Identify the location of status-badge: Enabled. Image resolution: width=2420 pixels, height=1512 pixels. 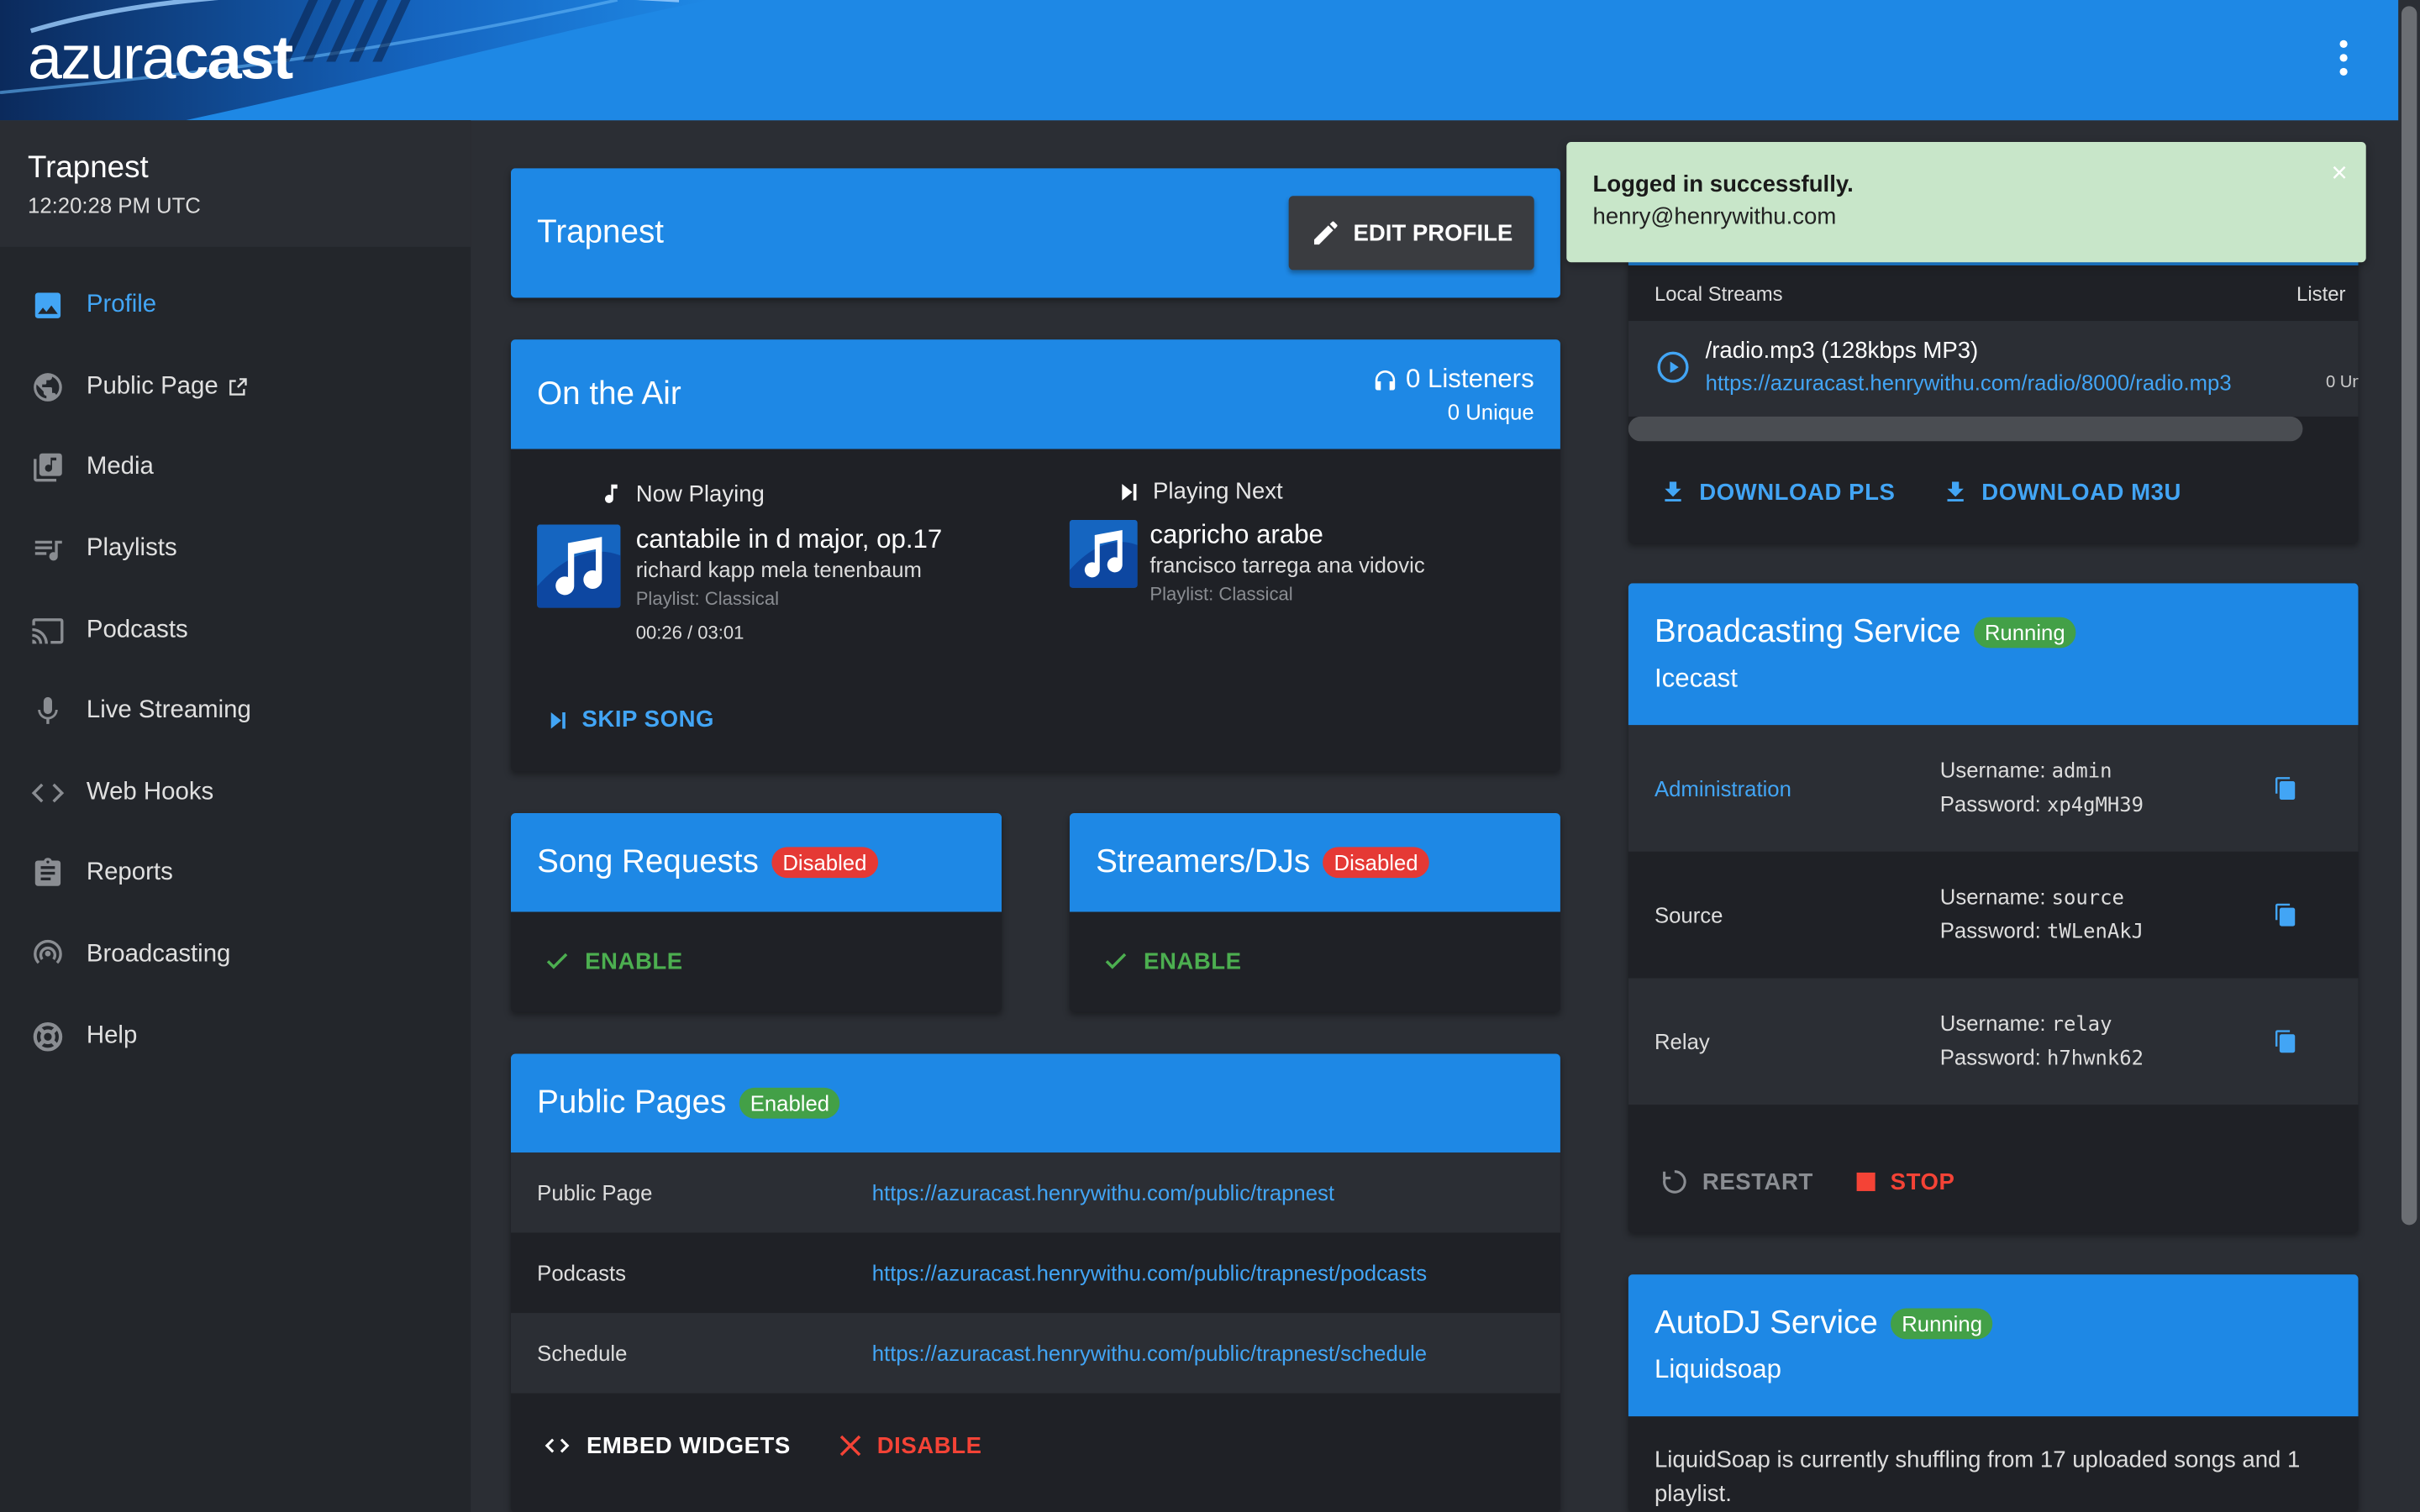
(789, 1103).